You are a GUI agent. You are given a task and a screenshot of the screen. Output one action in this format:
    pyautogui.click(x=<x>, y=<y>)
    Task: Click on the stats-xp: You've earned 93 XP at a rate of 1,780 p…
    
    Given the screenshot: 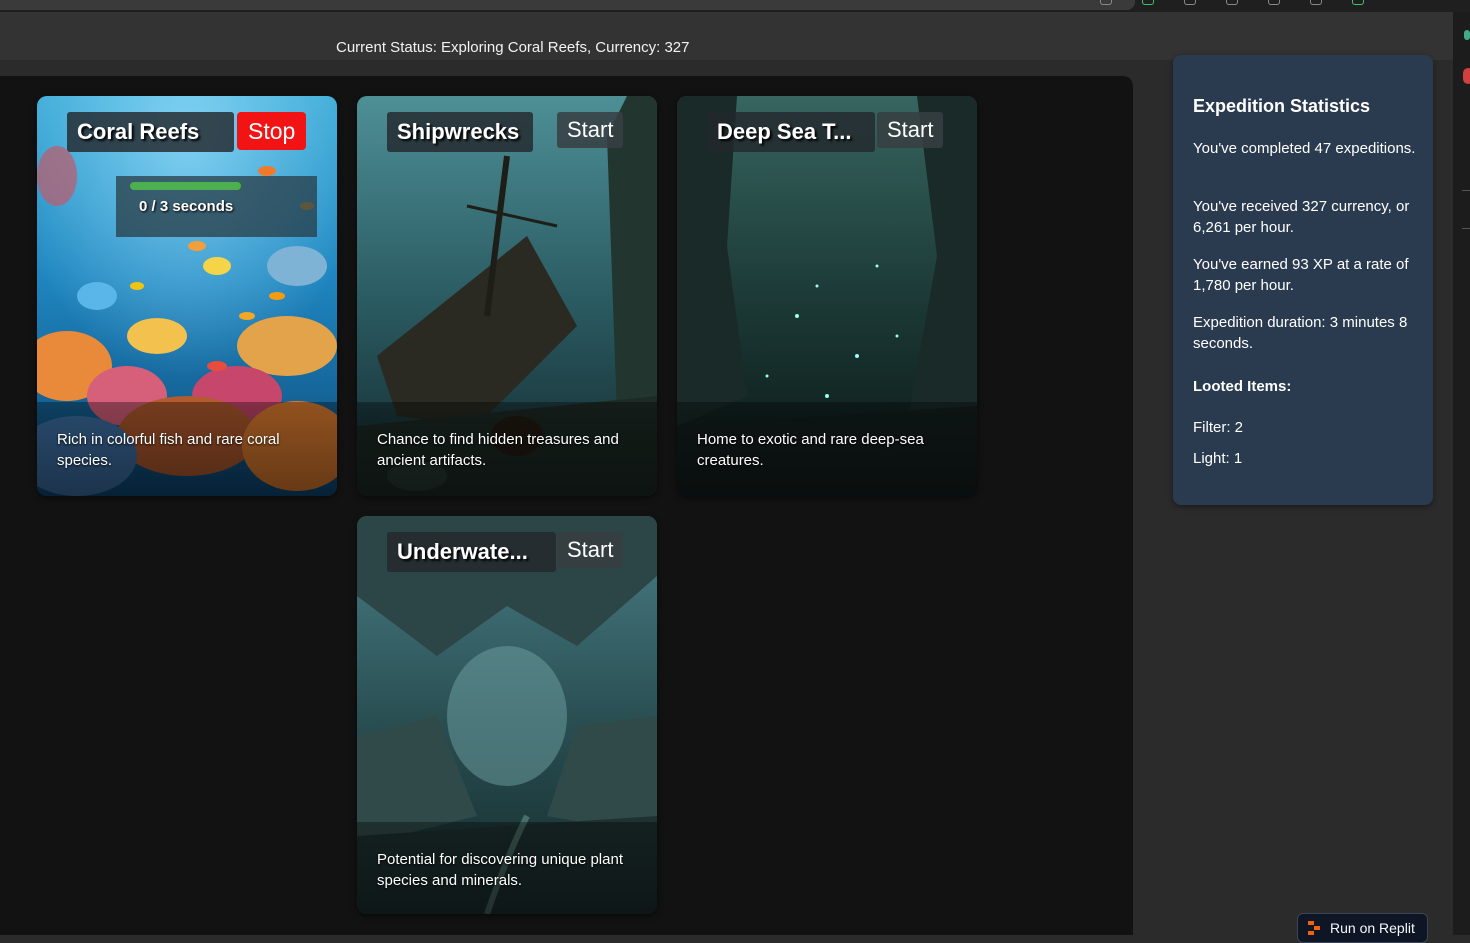 What is the action you would take?
    pyautogui.click(x=1301, y=275)
    